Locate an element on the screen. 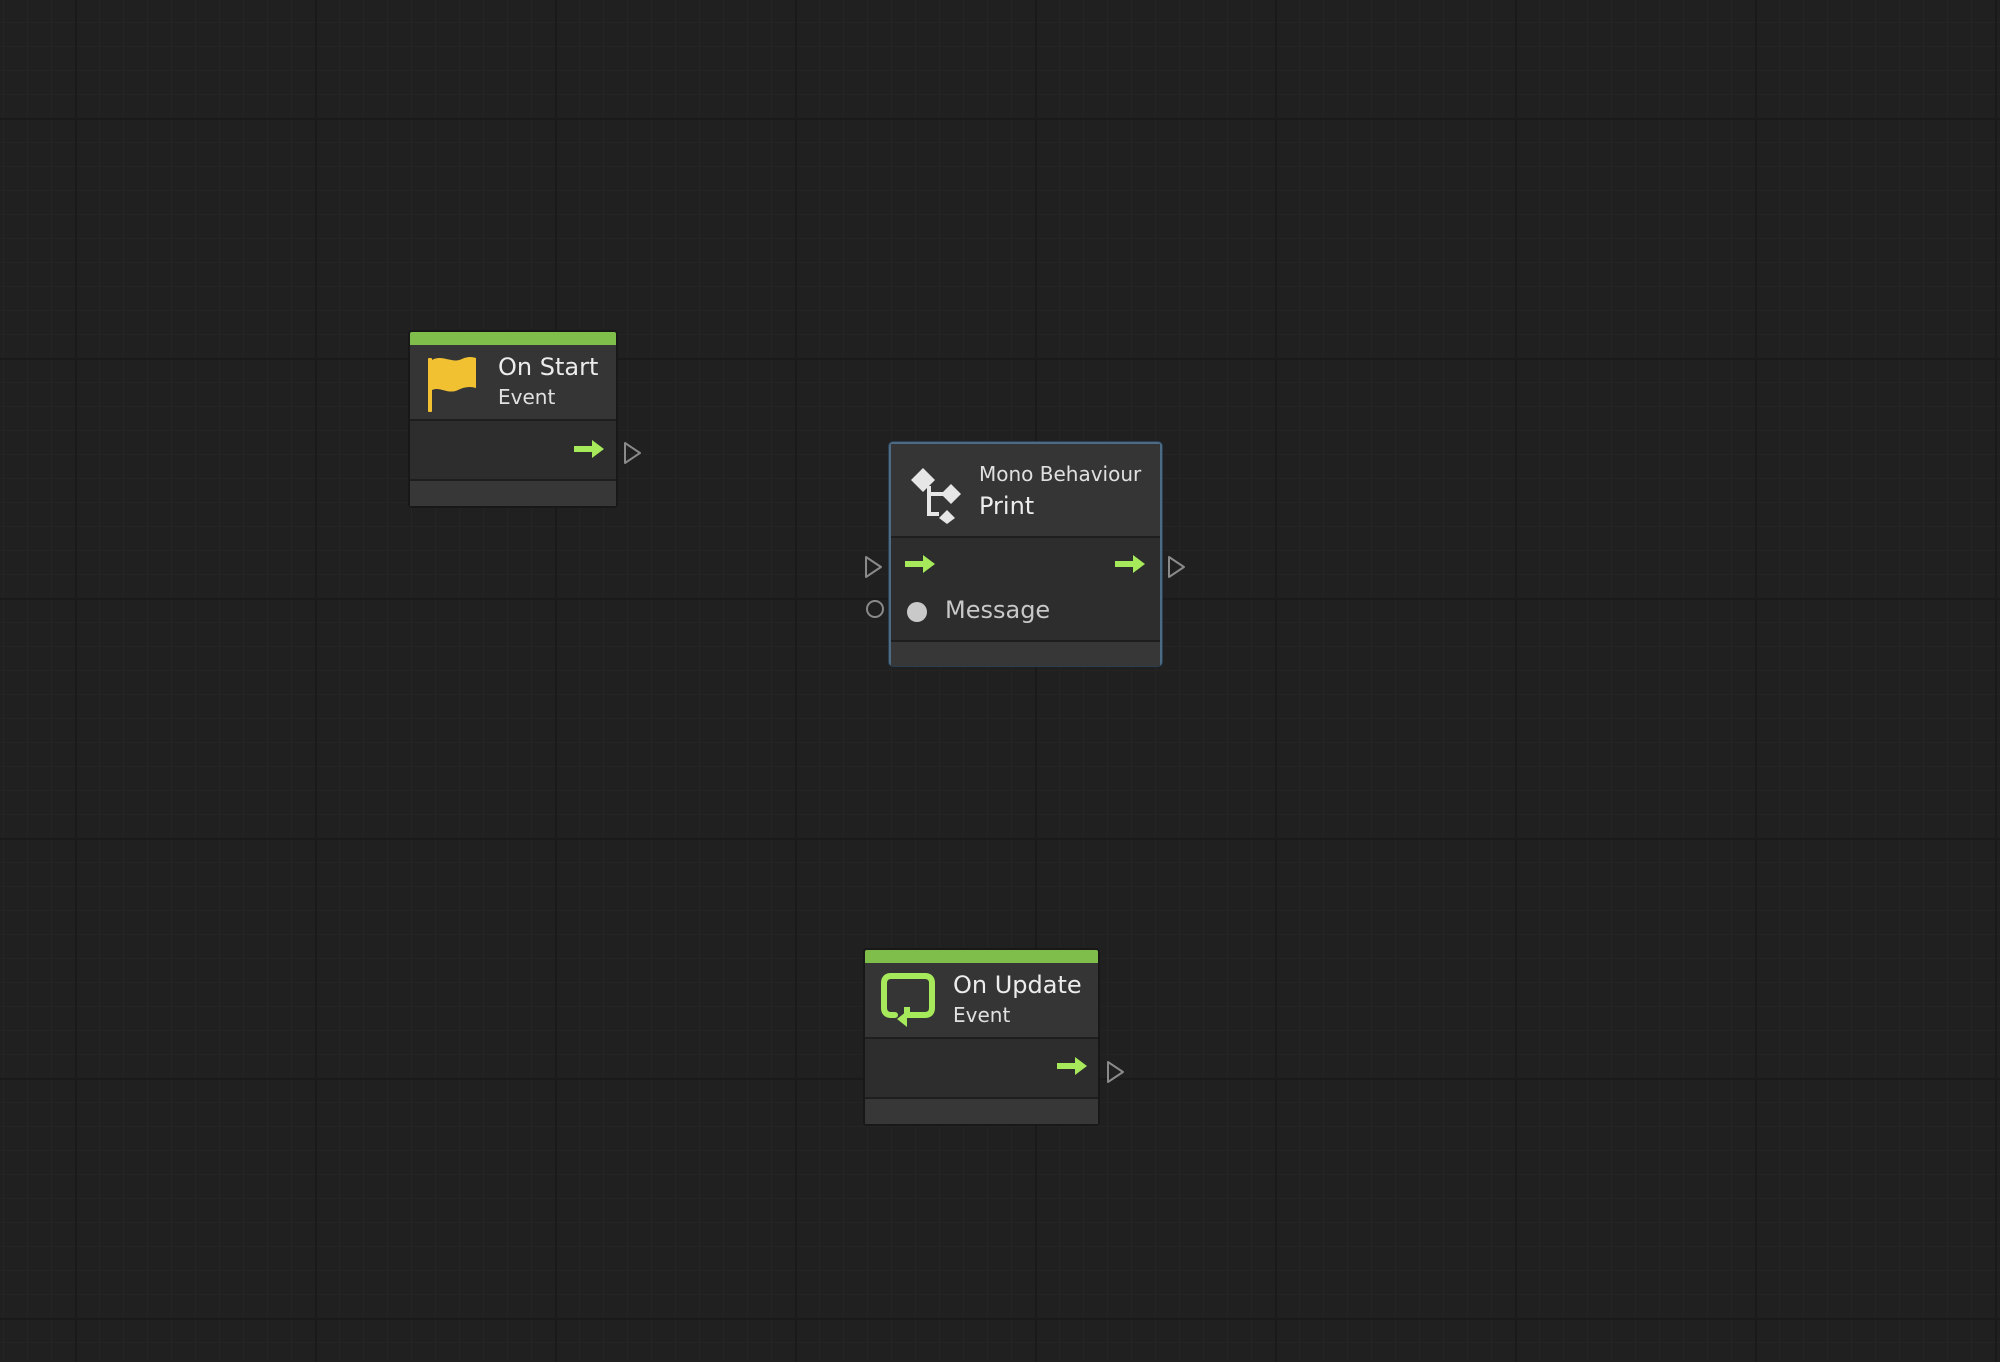 This screenshot has height=1362, width=2000. node-category: Mono Behaviour is located at coordinates (1060, 474).